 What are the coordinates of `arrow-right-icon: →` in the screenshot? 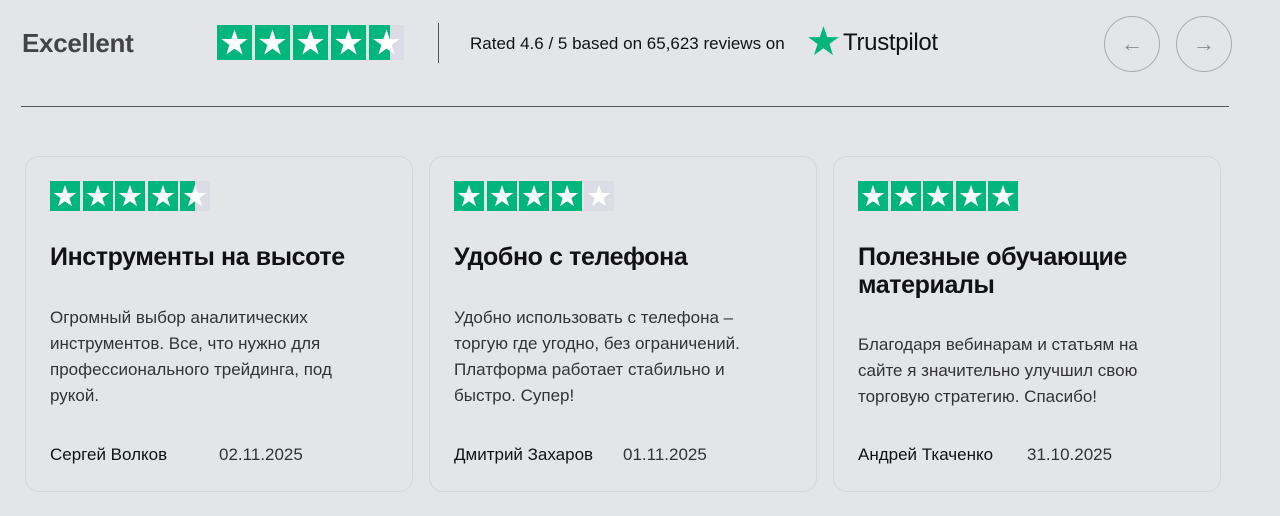 It's located at (1204, 43).